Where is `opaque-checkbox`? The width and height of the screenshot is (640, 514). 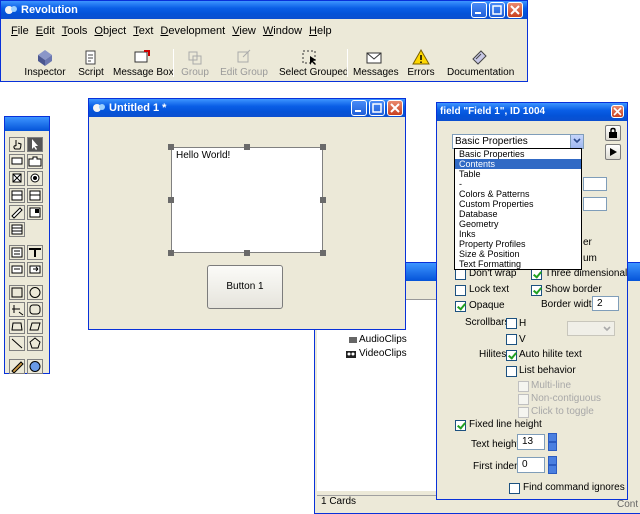 opaque-checkbox is located at coordinates (460, 306).